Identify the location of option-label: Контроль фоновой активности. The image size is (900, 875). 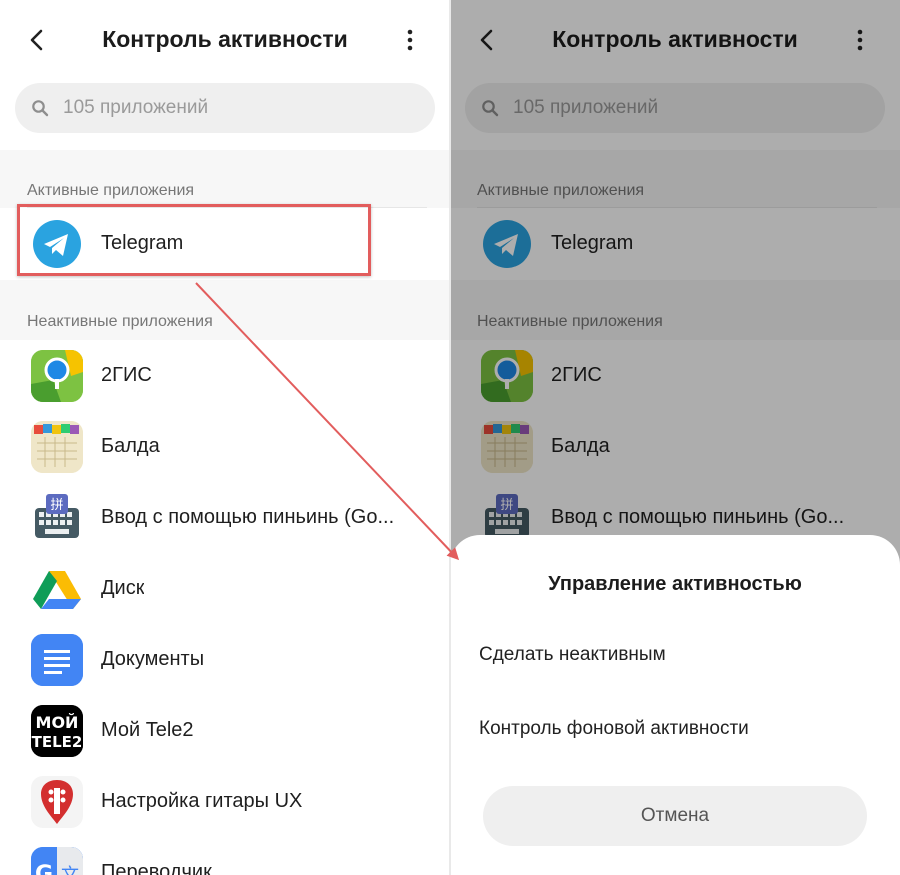
(614, 728).